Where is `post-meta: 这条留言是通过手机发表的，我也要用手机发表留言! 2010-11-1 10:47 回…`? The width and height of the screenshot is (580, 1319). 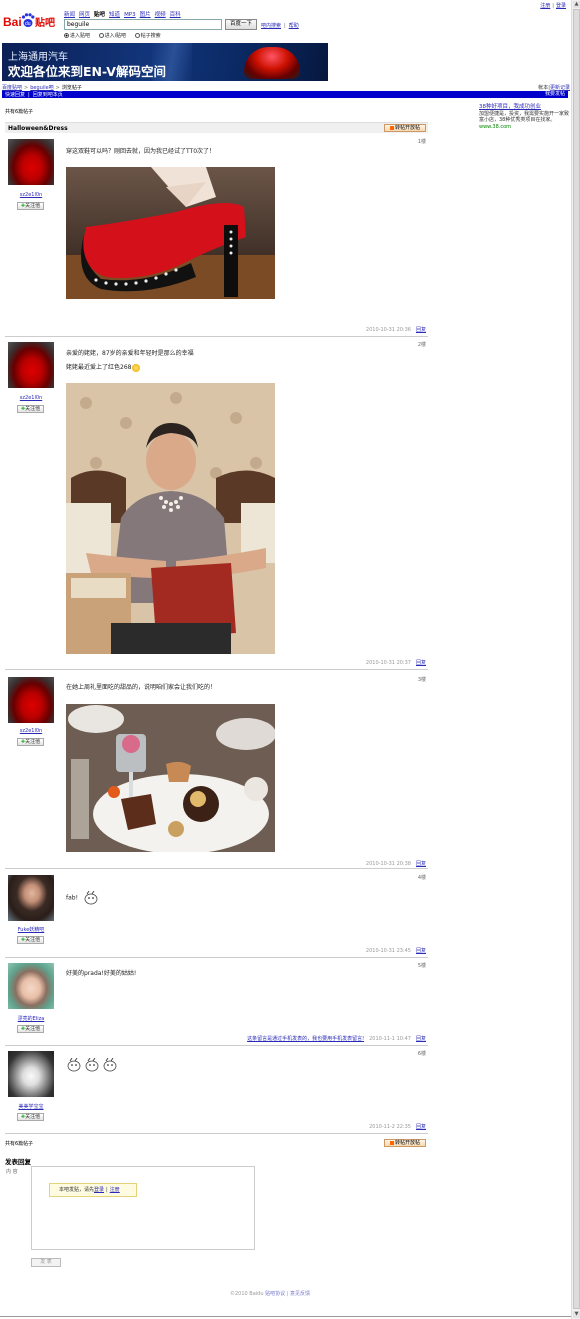 post-meta: 这条留言是通过手机发表的，我也要用手机发表留言! 2010-11-1 10:47 回… is located at coordinates (336, 1038).